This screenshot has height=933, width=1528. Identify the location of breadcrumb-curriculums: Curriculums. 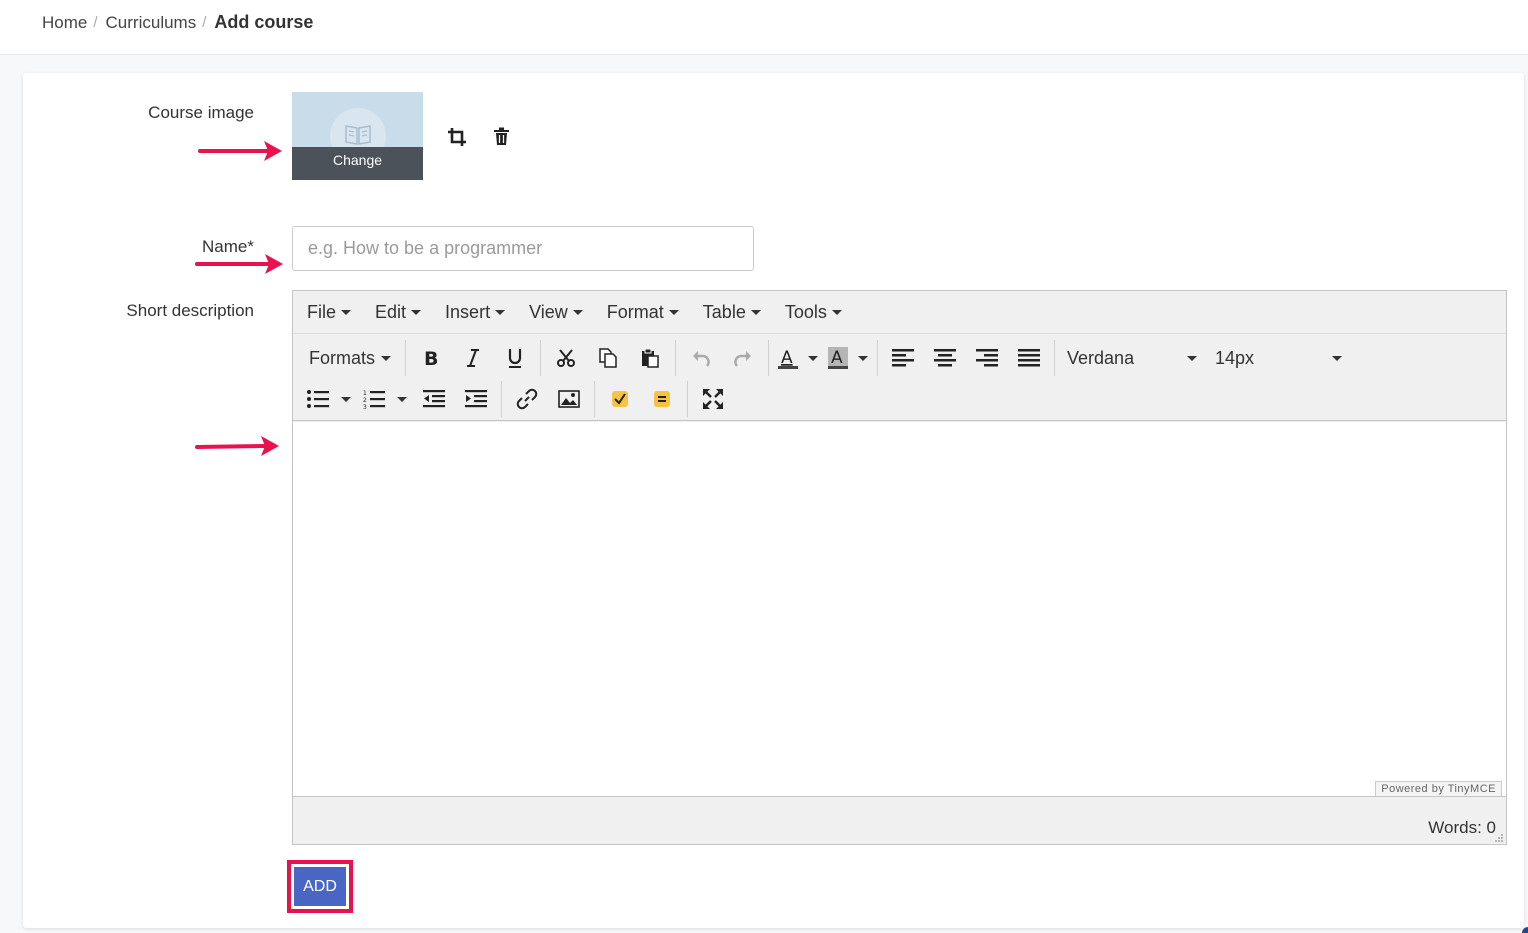
(151, 23).